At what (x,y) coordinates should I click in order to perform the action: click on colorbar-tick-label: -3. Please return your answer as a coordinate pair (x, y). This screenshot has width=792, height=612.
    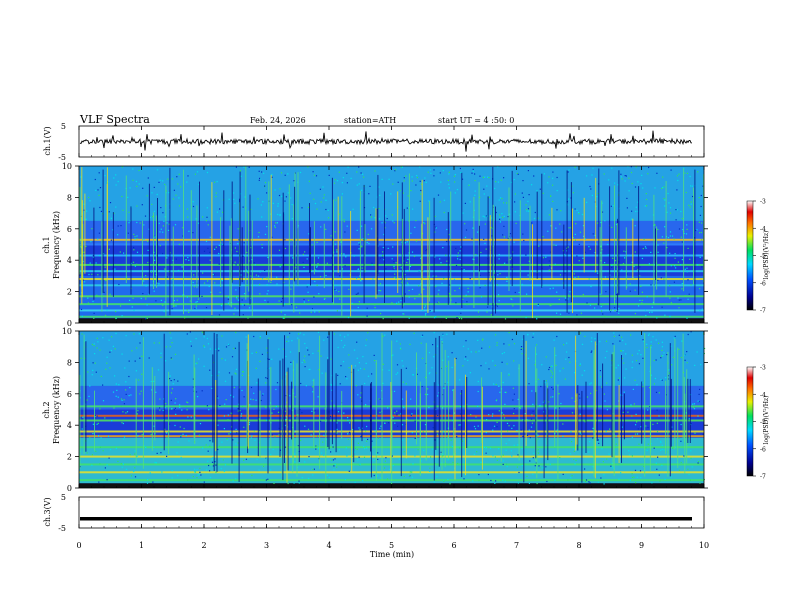
    Looking at the image, I should click on (763, 202).